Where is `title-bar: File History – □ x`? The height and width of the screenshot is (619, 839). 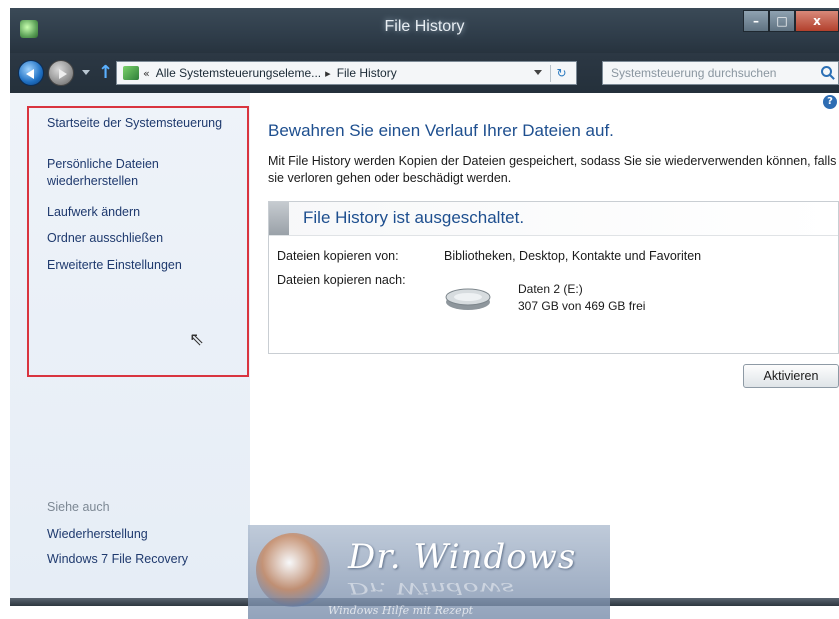 title-bar: File History – □ x is located at coordinates (424, 30).